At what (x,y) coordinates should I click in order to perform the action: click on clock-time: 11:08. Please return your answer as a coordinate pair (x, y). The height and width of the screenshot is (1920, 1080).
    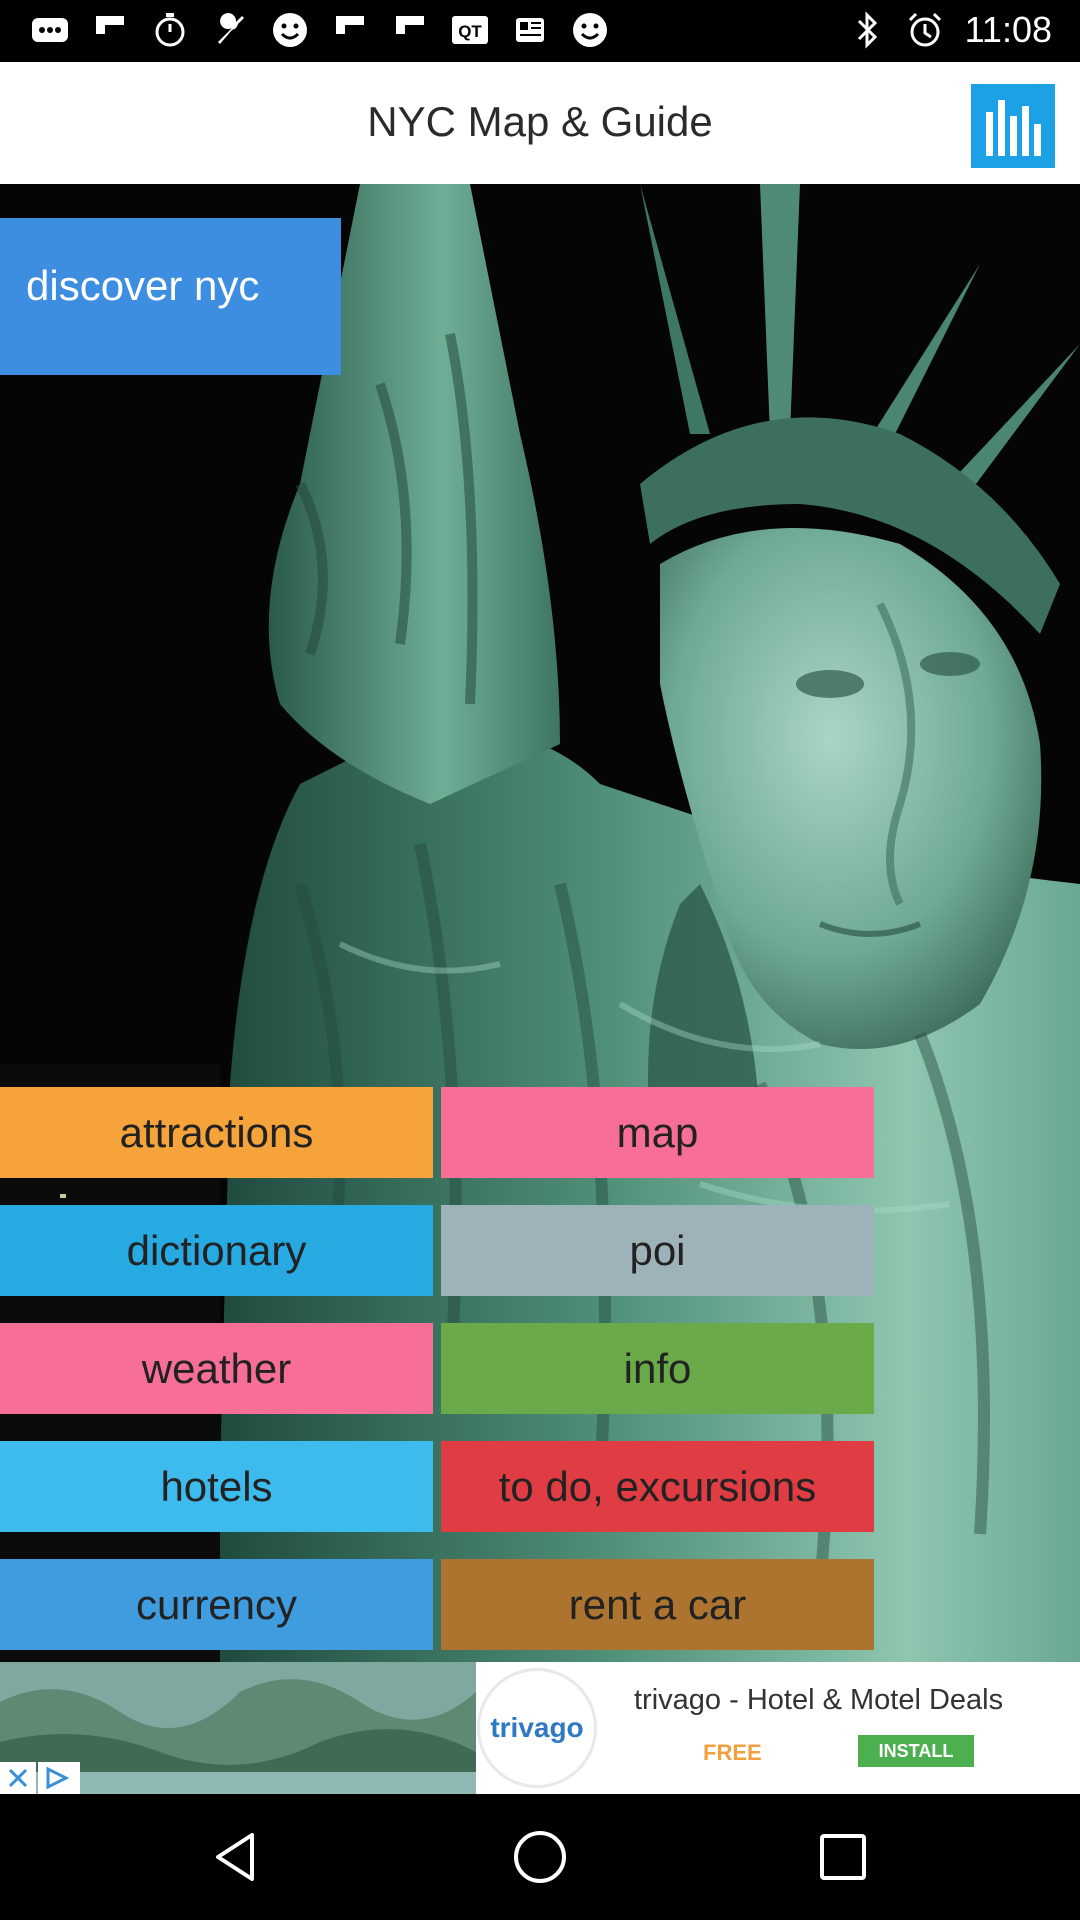
    Looking at the image, I should click on (1008, 29).